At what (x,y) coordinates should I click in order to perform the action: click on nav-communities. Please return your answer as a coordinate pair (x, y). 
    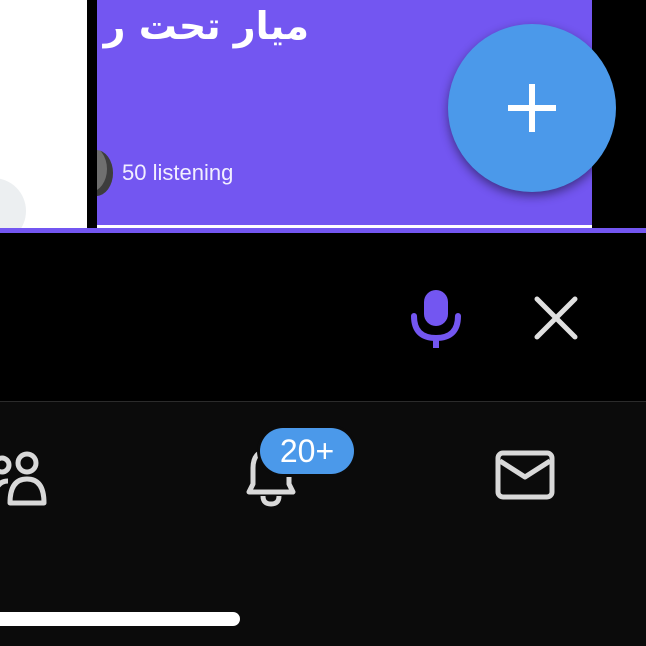
    Looking at the image, I should click on (28, 475).